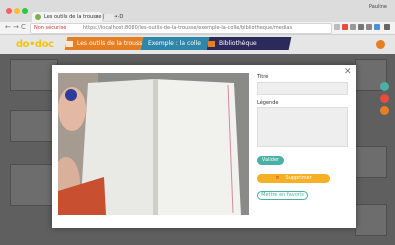 The height and width of the screenshot is (245, 395). What do you see at coordinates (337, 27) in the screenshot?
I see `bookmark-star-icon` at bounding box center [337, 27].